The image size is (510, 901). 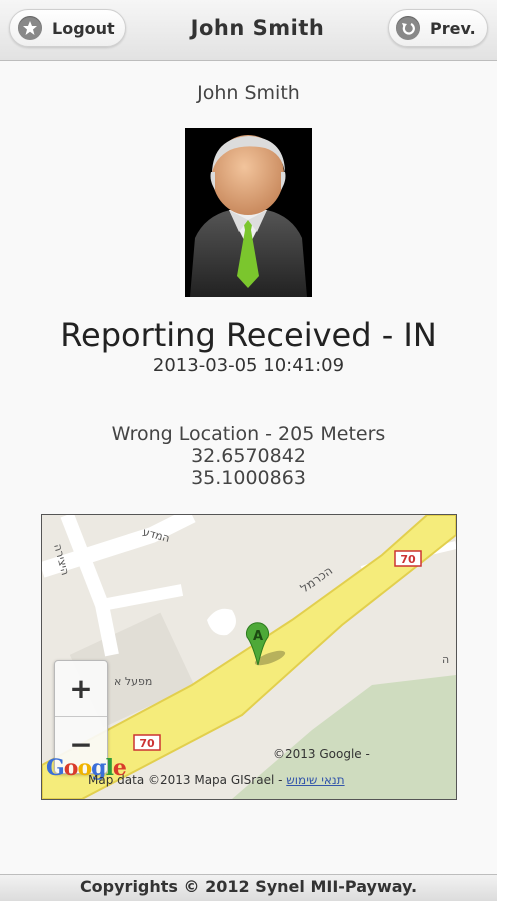 I want to click on map-data-text: Map data ©2013 Mapa GISrael -, so click(x=185, y=780).